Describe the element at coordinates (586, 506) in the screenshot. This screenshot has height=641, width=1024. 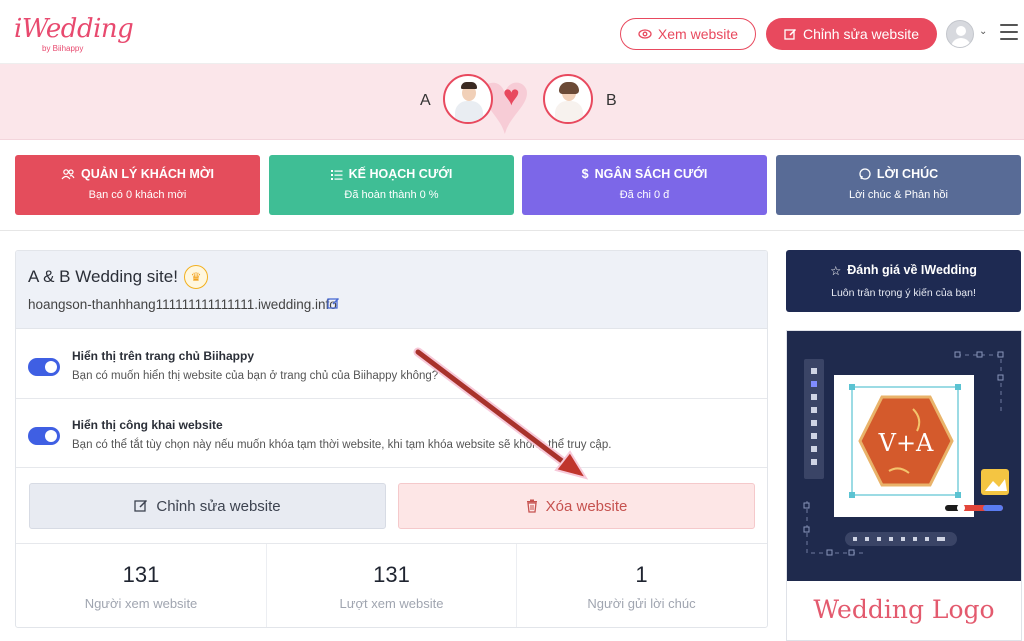
I see `delete-website-label: Xóa website` at that location.